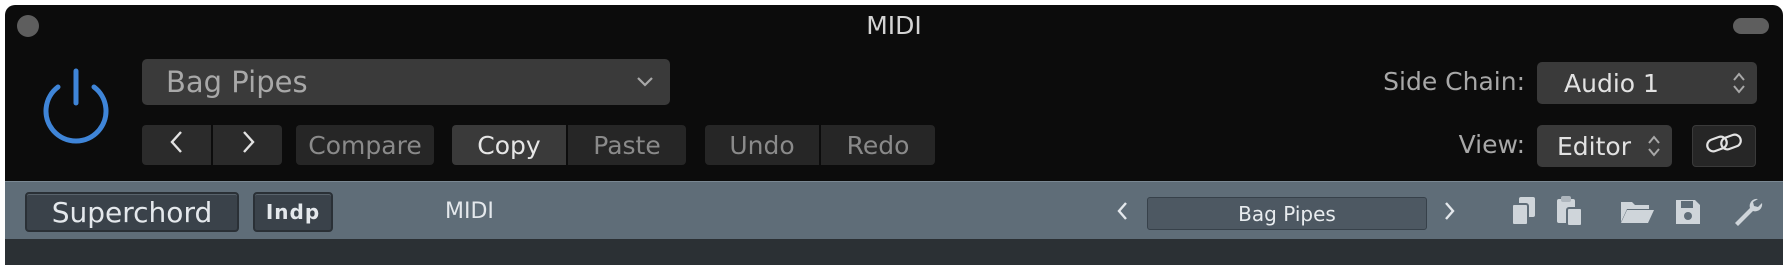 The height and width of the screenshot is (265, 1788). What do you see at coordinates (365, 145) in the screenshot?
I see `compare-button: Compare` at bounding box center [365, 145].